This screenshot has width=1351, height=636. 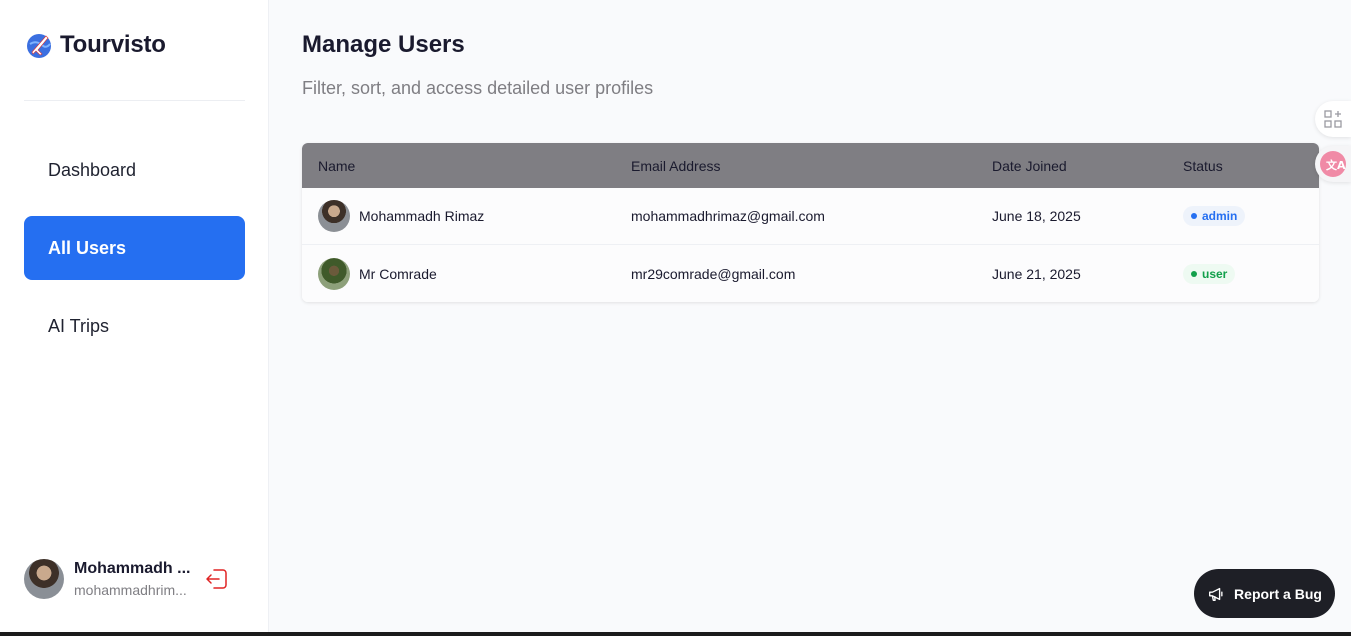 I want to click on report-bug-label: Report a Bug, so click(x=1278, y=593).